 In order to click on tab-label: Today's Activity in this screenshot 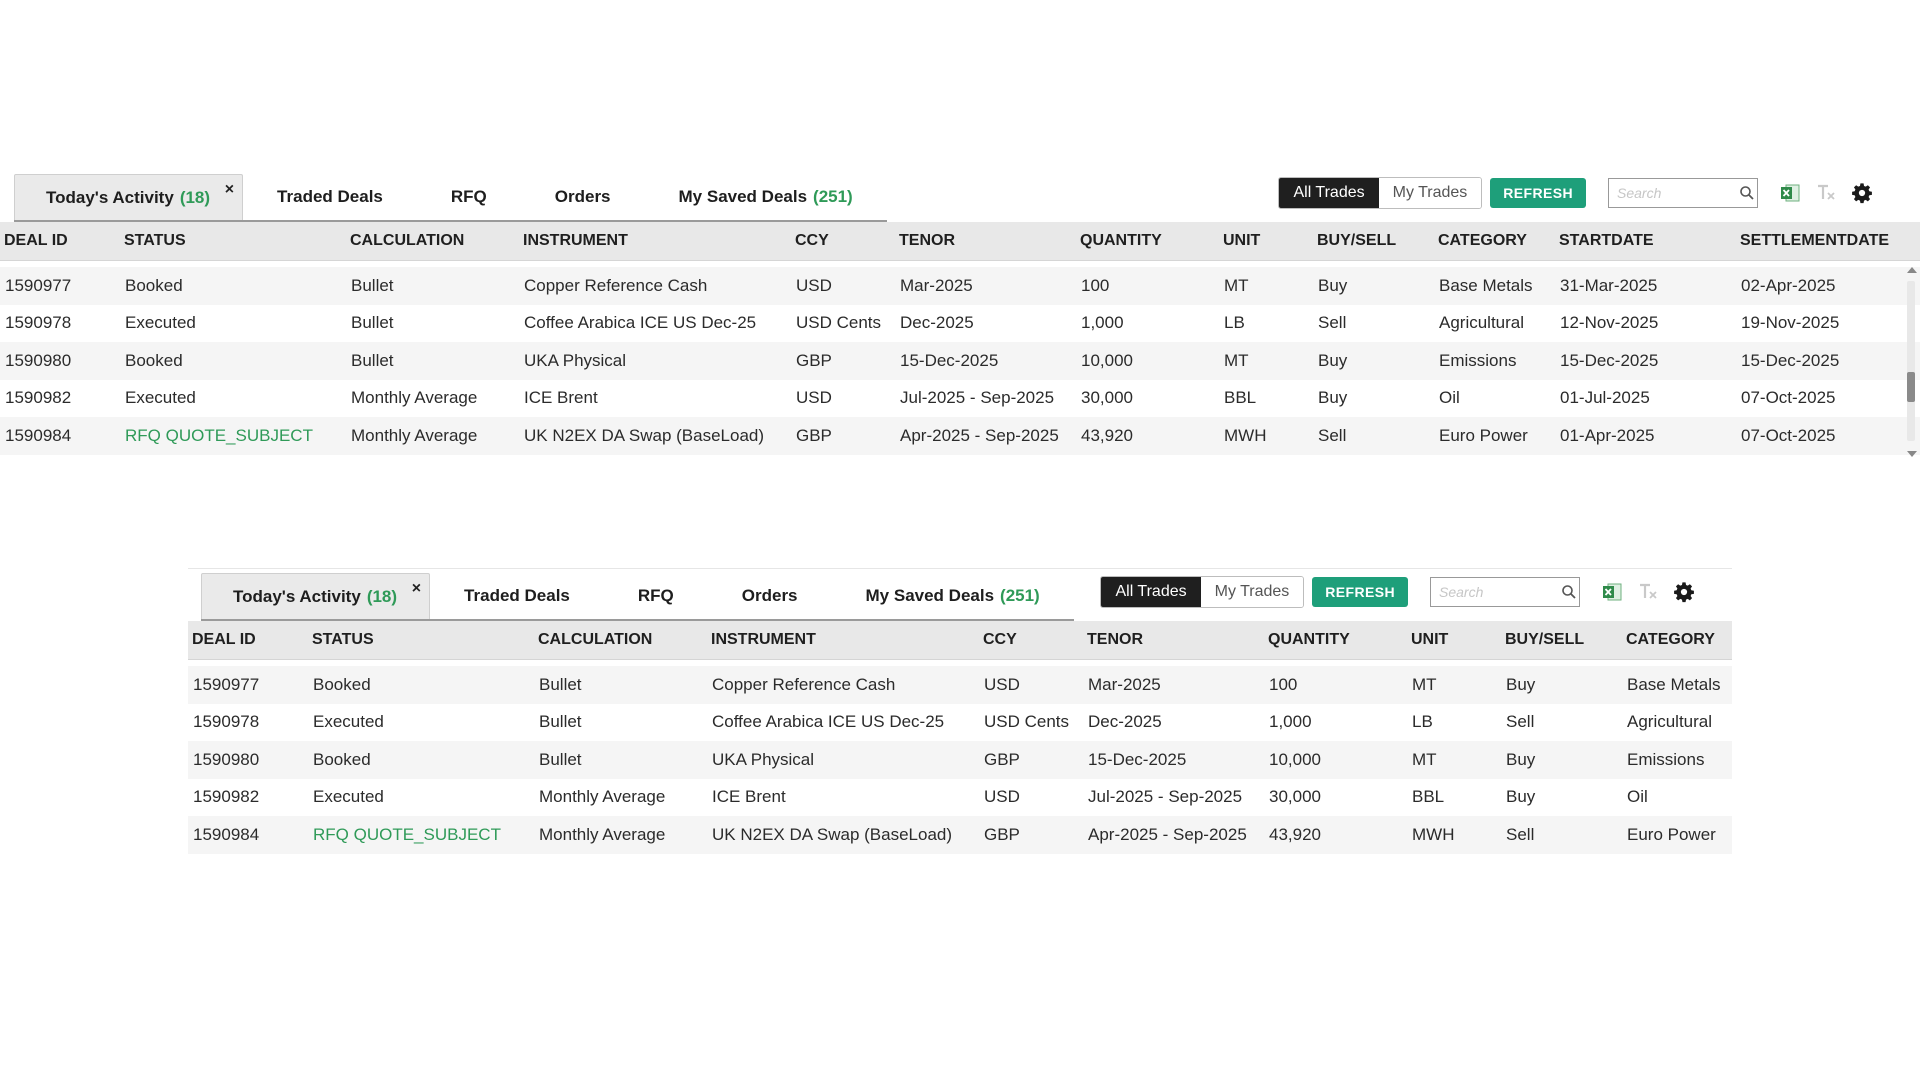, I will do `click(110, 197)`.